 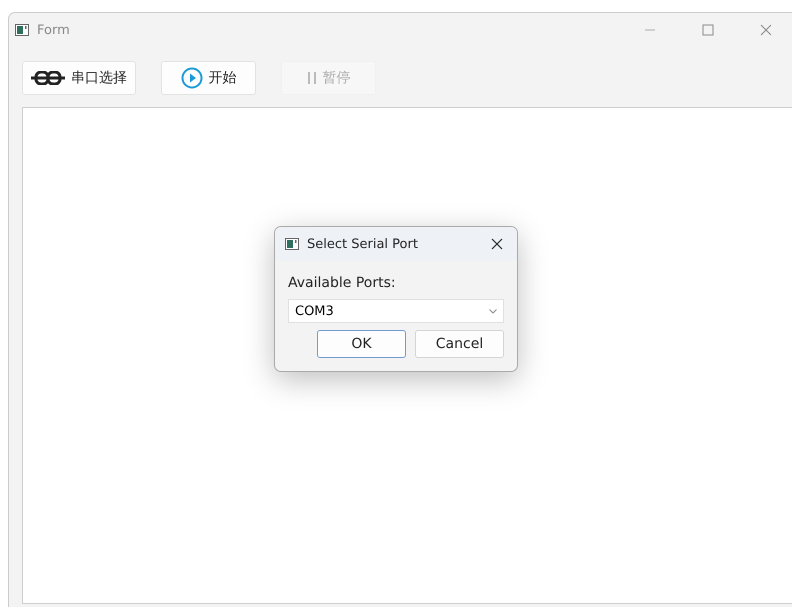 I want to click on dialog-button: Cancel, so click(x=459, y=344).